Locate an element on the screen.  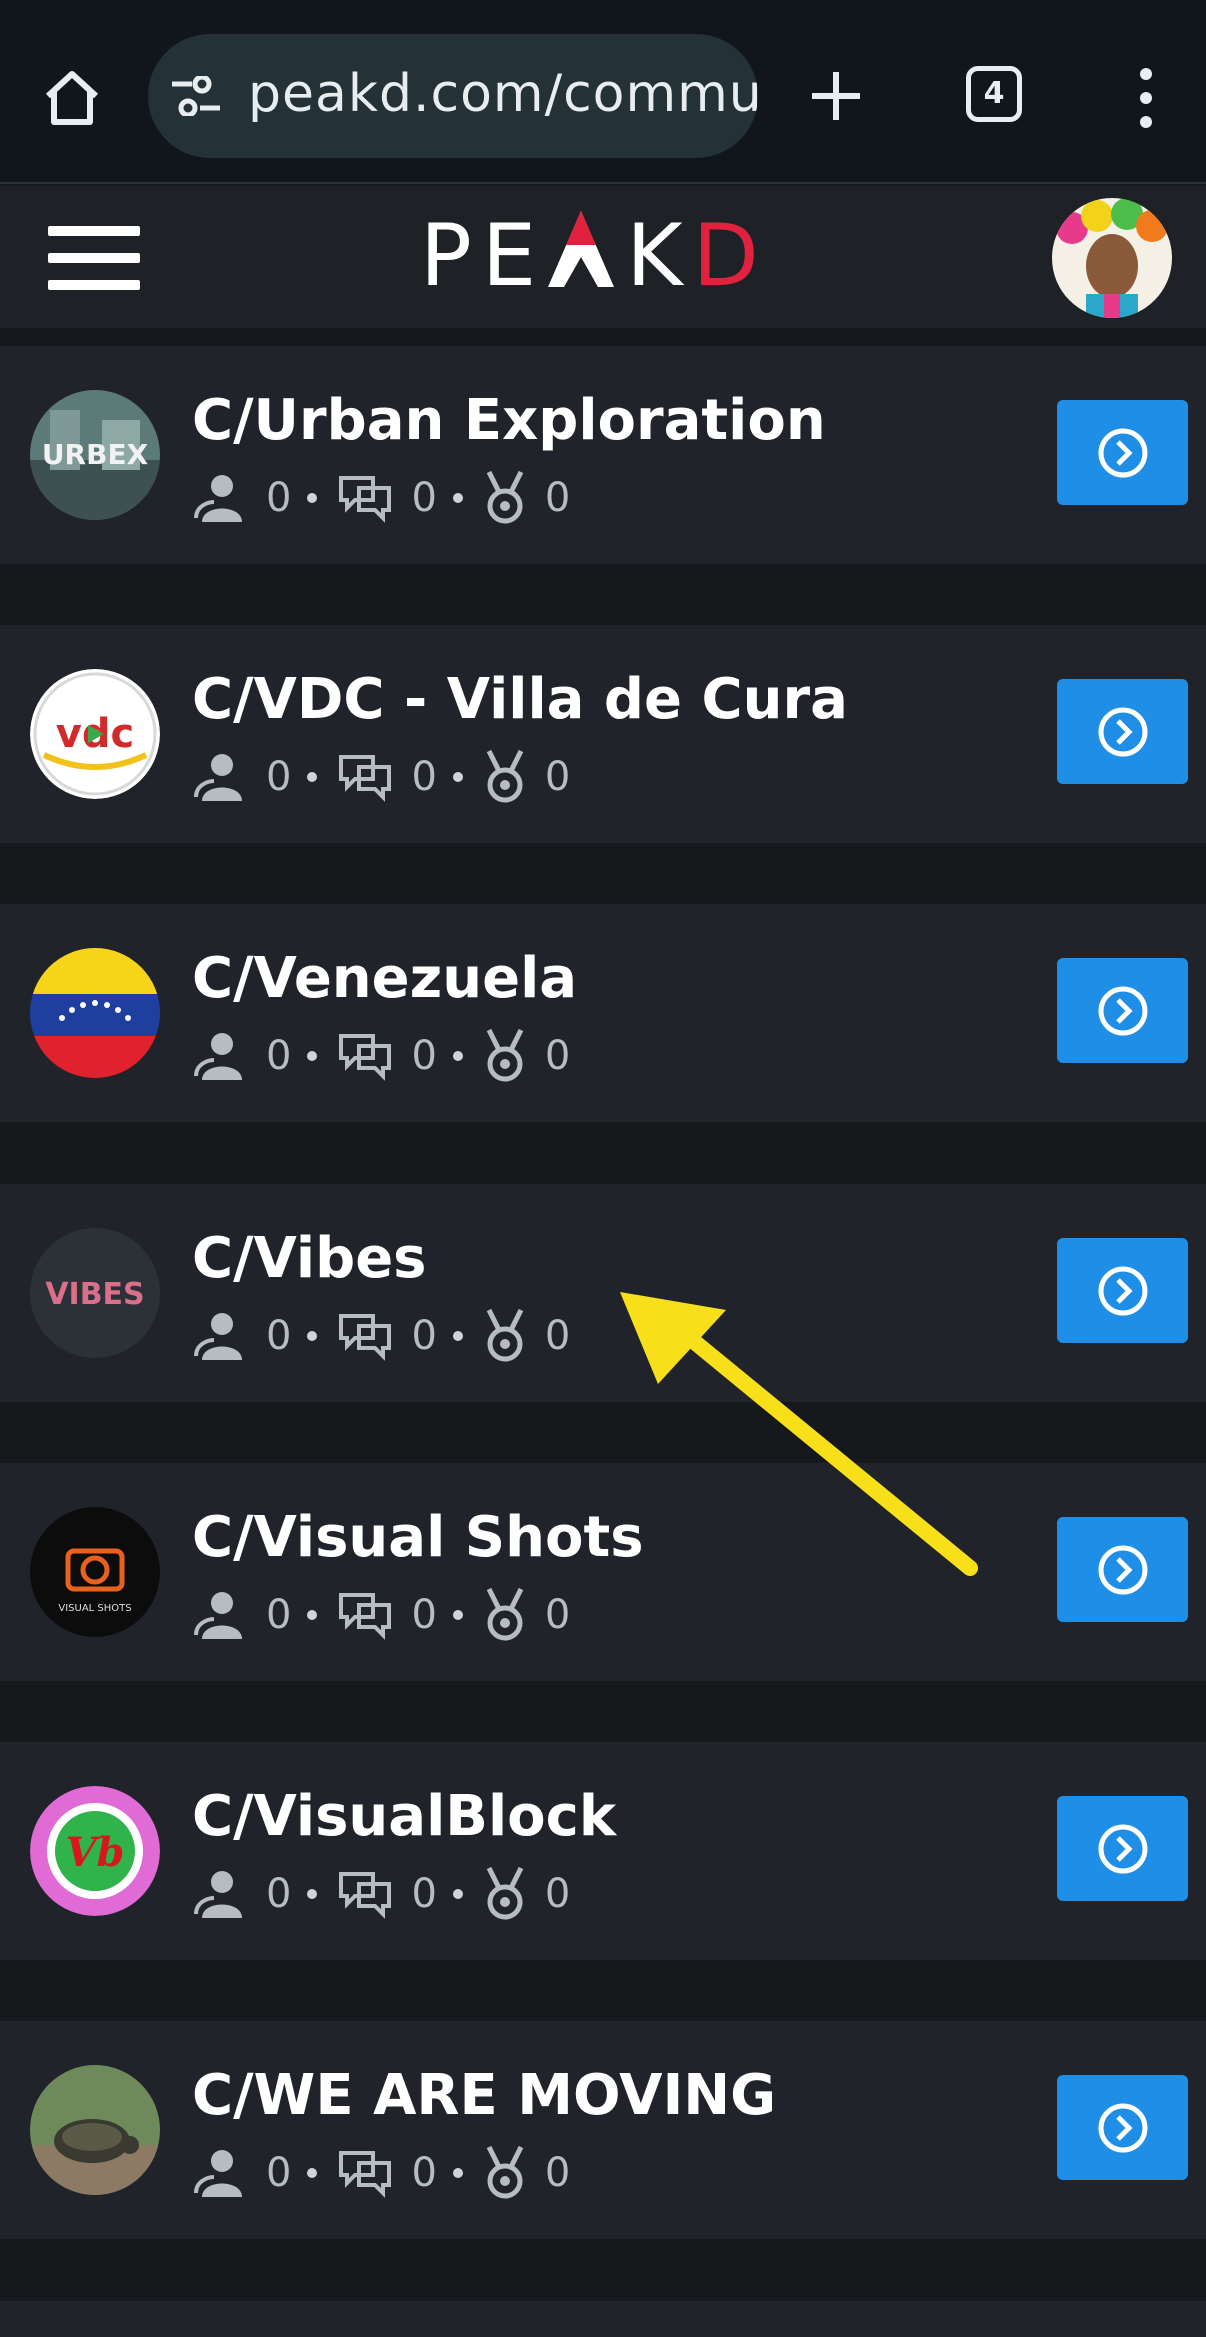
community-name: C/WE ARE MOVING is located at coordinates (484, 2095).